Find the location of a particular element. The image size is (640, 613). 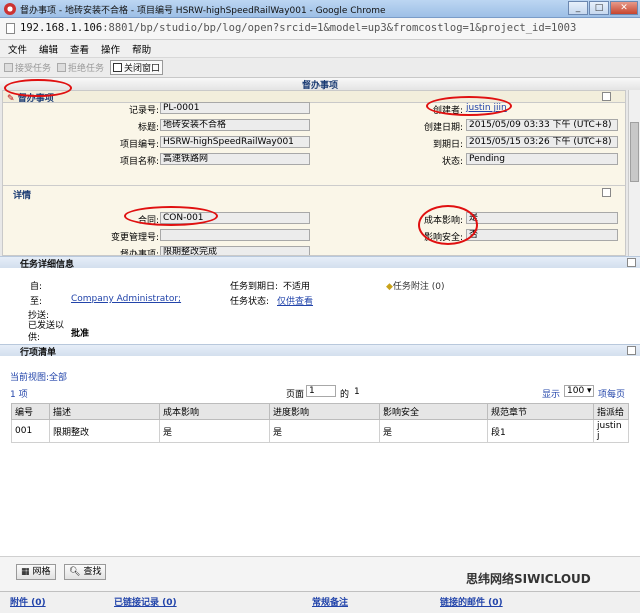

cell-safety-impact: 是 is located at coordinates (433, 431).